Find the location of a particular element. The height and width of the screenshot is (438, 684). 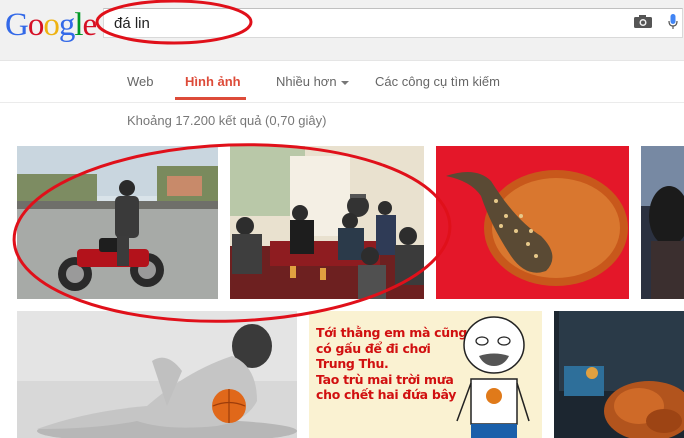

microphone-icon is located at coordinates (673, 22).